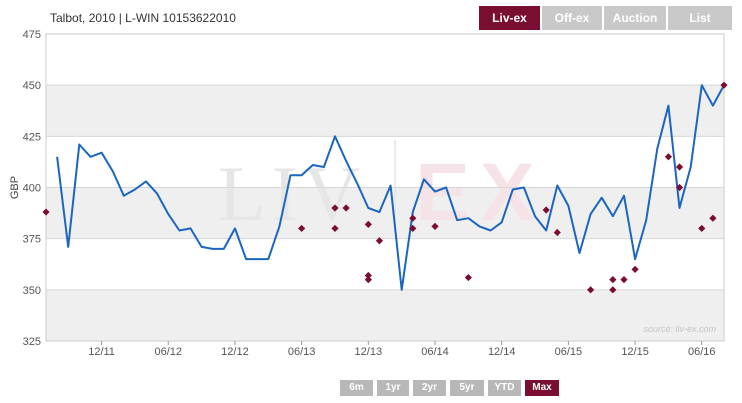 The image size is (742, 403). I want to click on y-tick-label: 375, so click(32, 240).